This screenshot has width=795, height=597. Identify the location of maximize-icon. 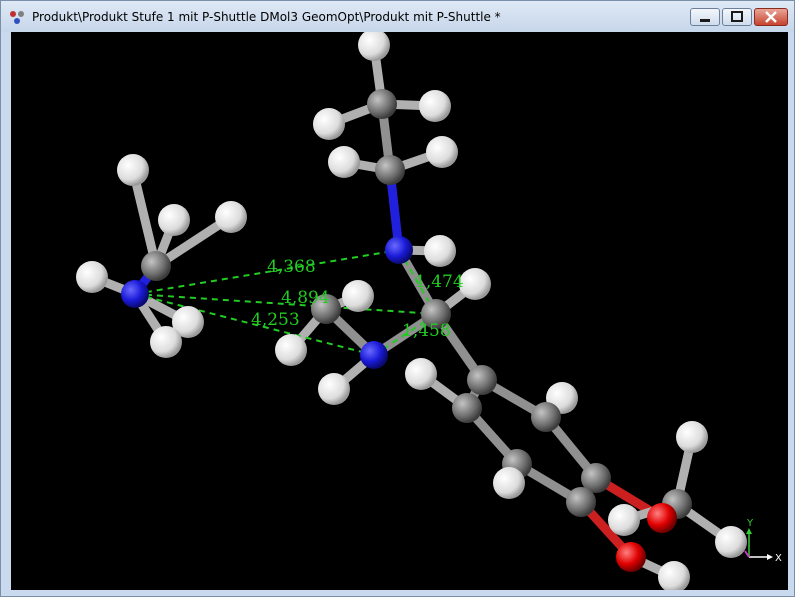
(737, 16).